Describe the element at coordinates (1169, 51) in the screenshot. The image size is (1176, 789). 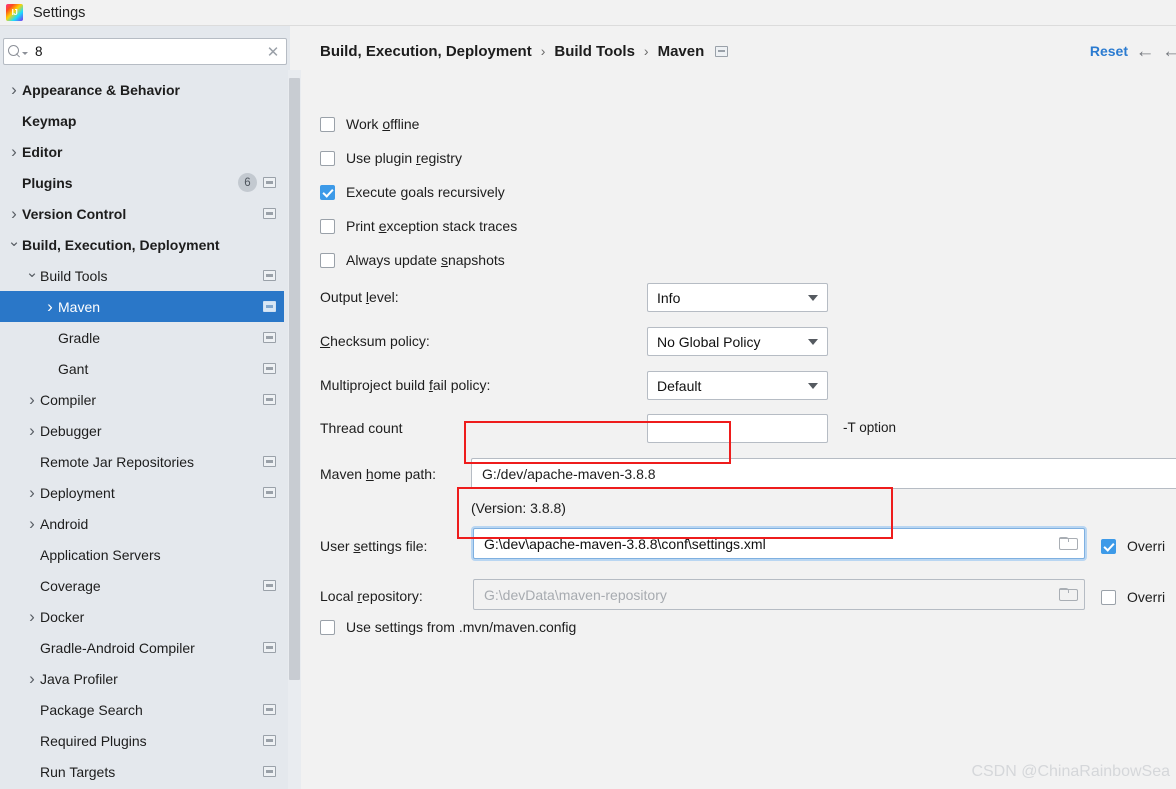
I see `arrow-right-icon: ←` at that location.